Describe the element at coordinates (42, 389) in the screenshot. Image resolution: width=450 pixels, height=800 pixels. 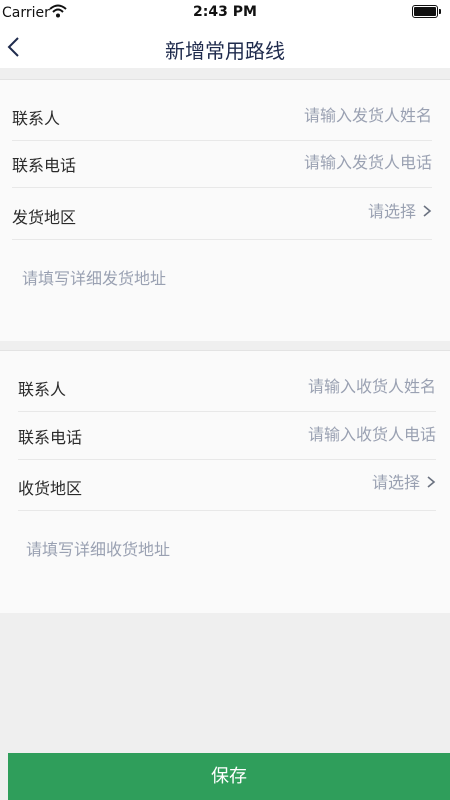
I see `receiver-contact-label: 联系人` at that location.